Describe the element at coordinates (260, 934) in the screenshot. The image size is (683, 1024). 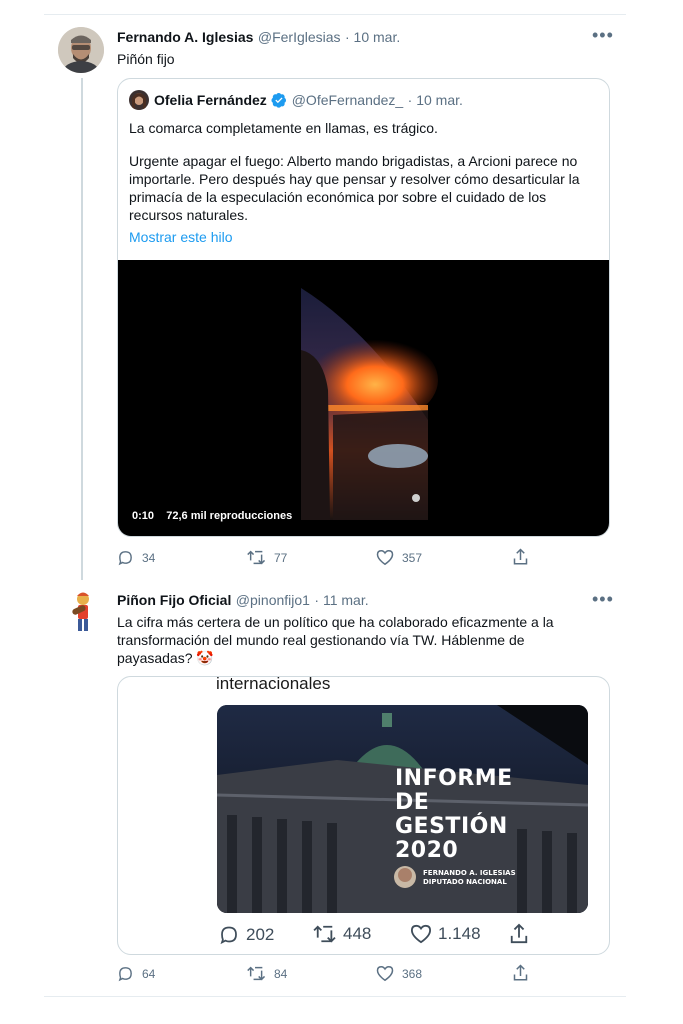
I see `embedded-reply-count: 202` at that location.